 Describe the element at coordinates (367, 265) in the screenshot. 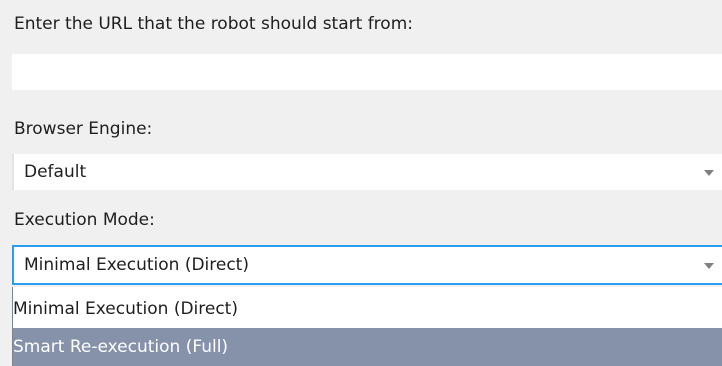

I see `execution-mode-select: Minimal Execution (Direct)` at that location.